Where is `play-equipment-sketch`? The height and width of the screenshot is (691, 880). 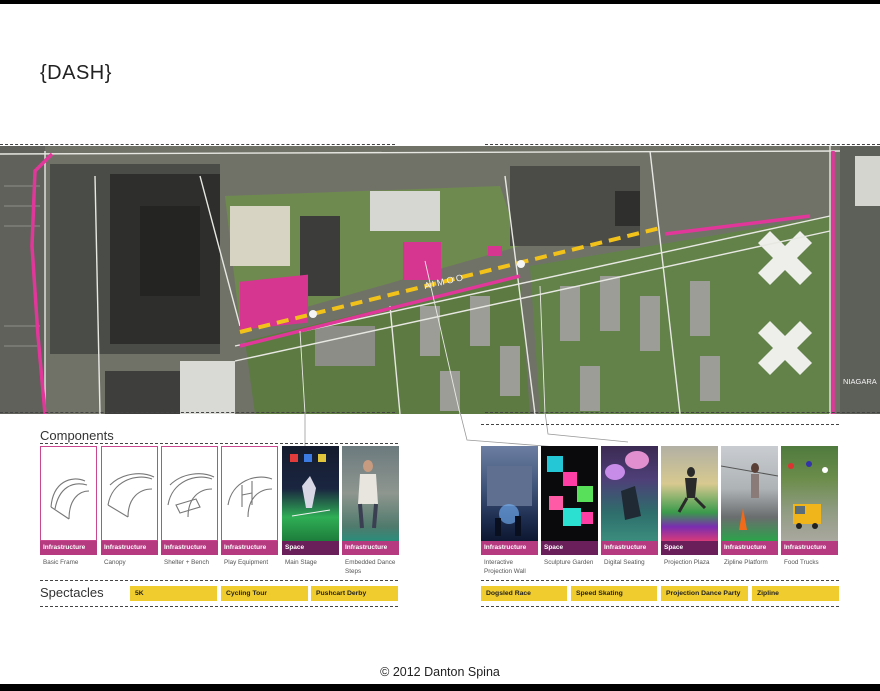
play-equipment-sketch is located at coordinates (249, 493).